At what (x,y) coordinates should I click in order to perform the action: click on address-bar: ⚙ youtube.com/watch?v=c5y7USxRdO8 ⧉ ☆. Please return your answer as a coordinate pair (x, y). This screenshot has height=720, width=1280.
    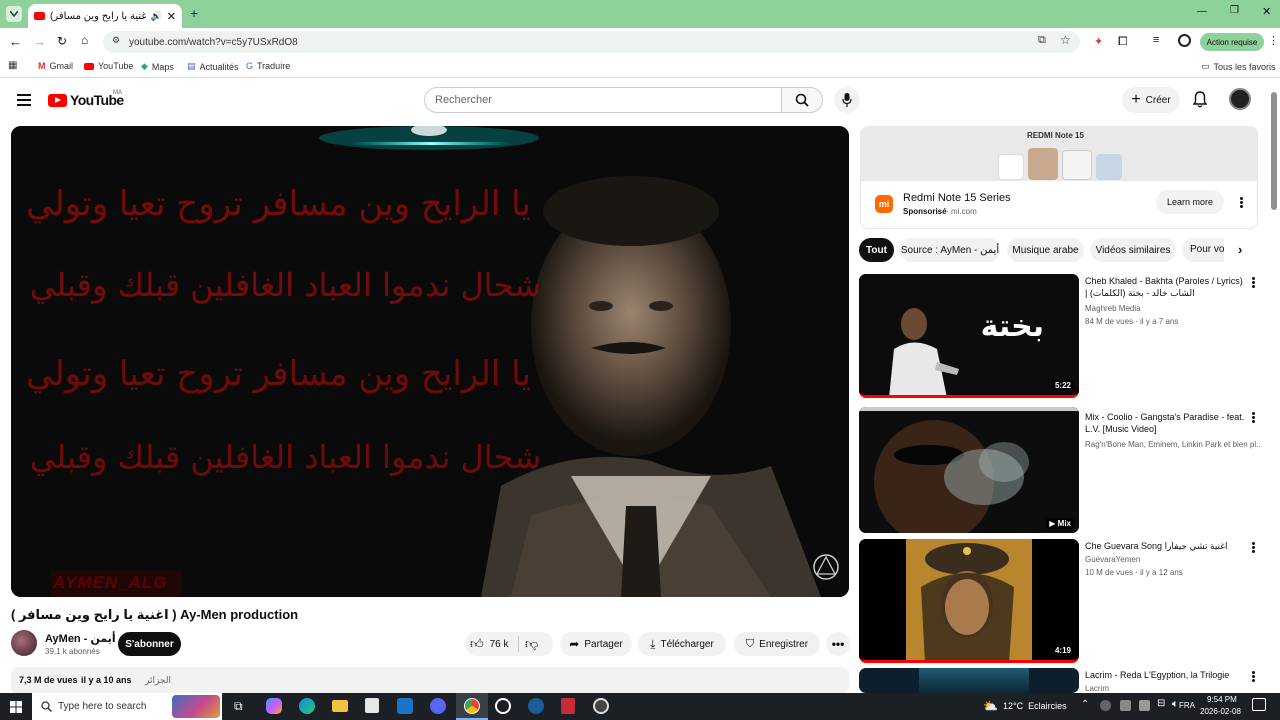
    Looking at the image, I should click on (591, 42).